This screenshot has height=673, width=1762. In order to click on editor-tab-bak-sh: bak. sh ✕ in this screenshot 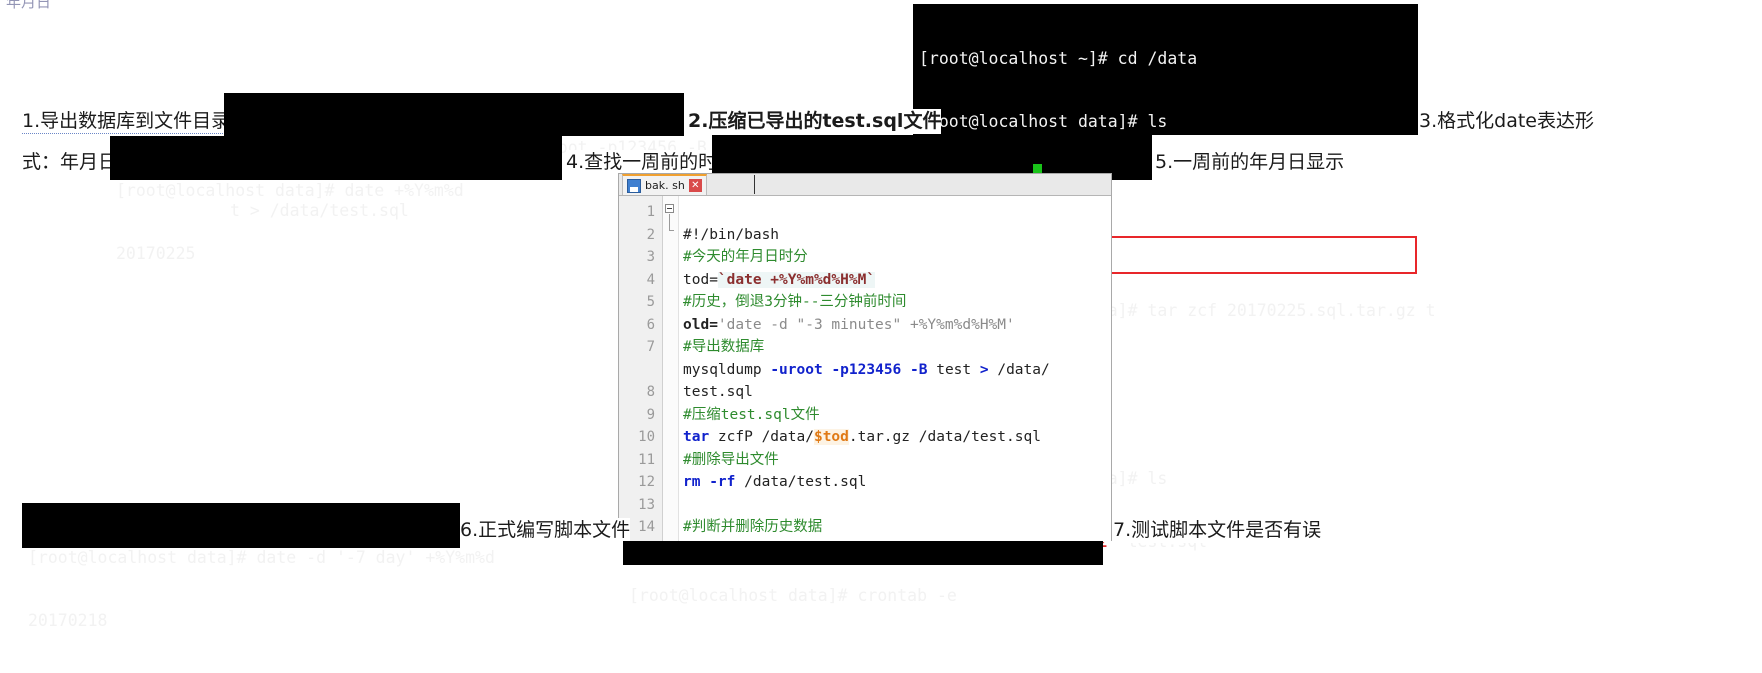, I will do `click(664, 184)`.